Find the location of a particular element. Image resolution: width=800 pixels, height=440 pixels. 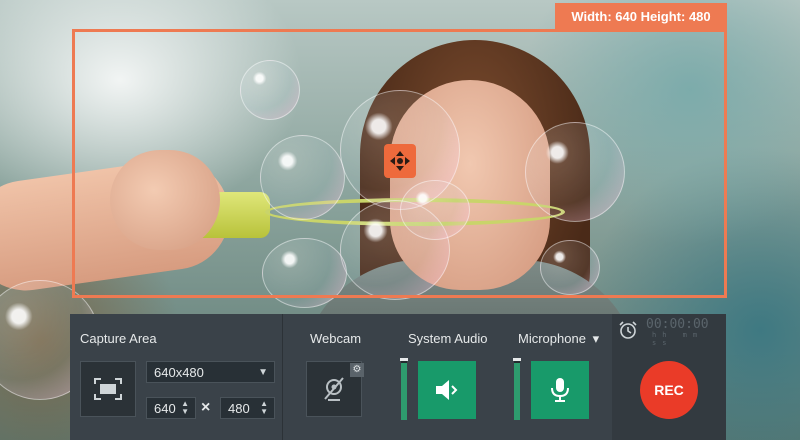

capture-area-icon is located at coordinates (108, 389).